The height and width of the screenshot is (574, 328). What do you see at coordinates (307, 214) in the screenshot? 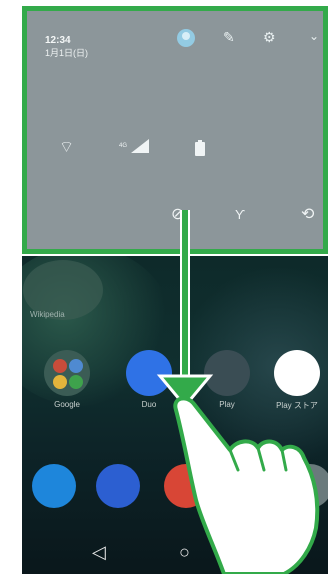
I see `auto-rotate-icon: ⟲` at bounding box center [307, 214].